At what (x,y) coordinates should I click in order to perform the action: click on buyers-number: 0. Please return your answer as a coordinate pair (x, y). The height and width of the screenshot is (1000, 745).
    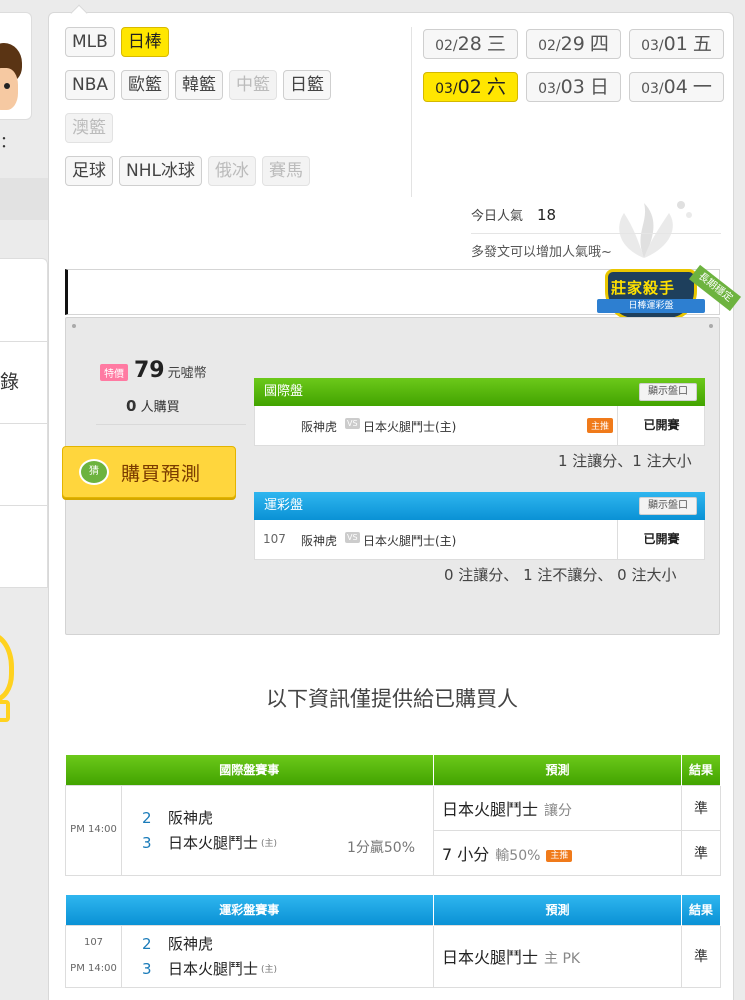
    Looking at the image, I should click on (131, 406).